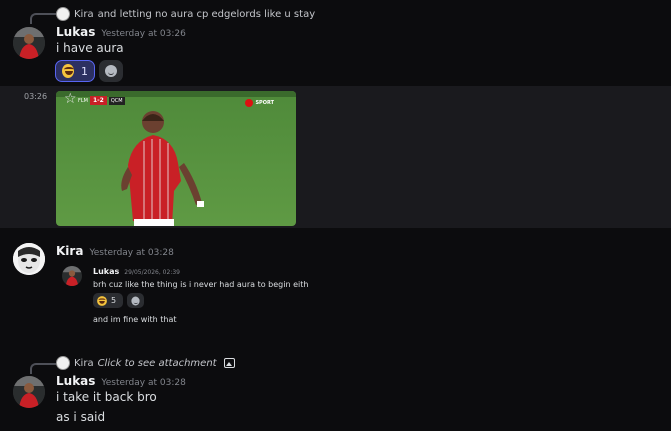 The width and height of the screenshot is (671, 431). What do you see at coordinates (114, 300) in the screenshot?
I see `reaction-count: 5` at bounding box center [114, 300].